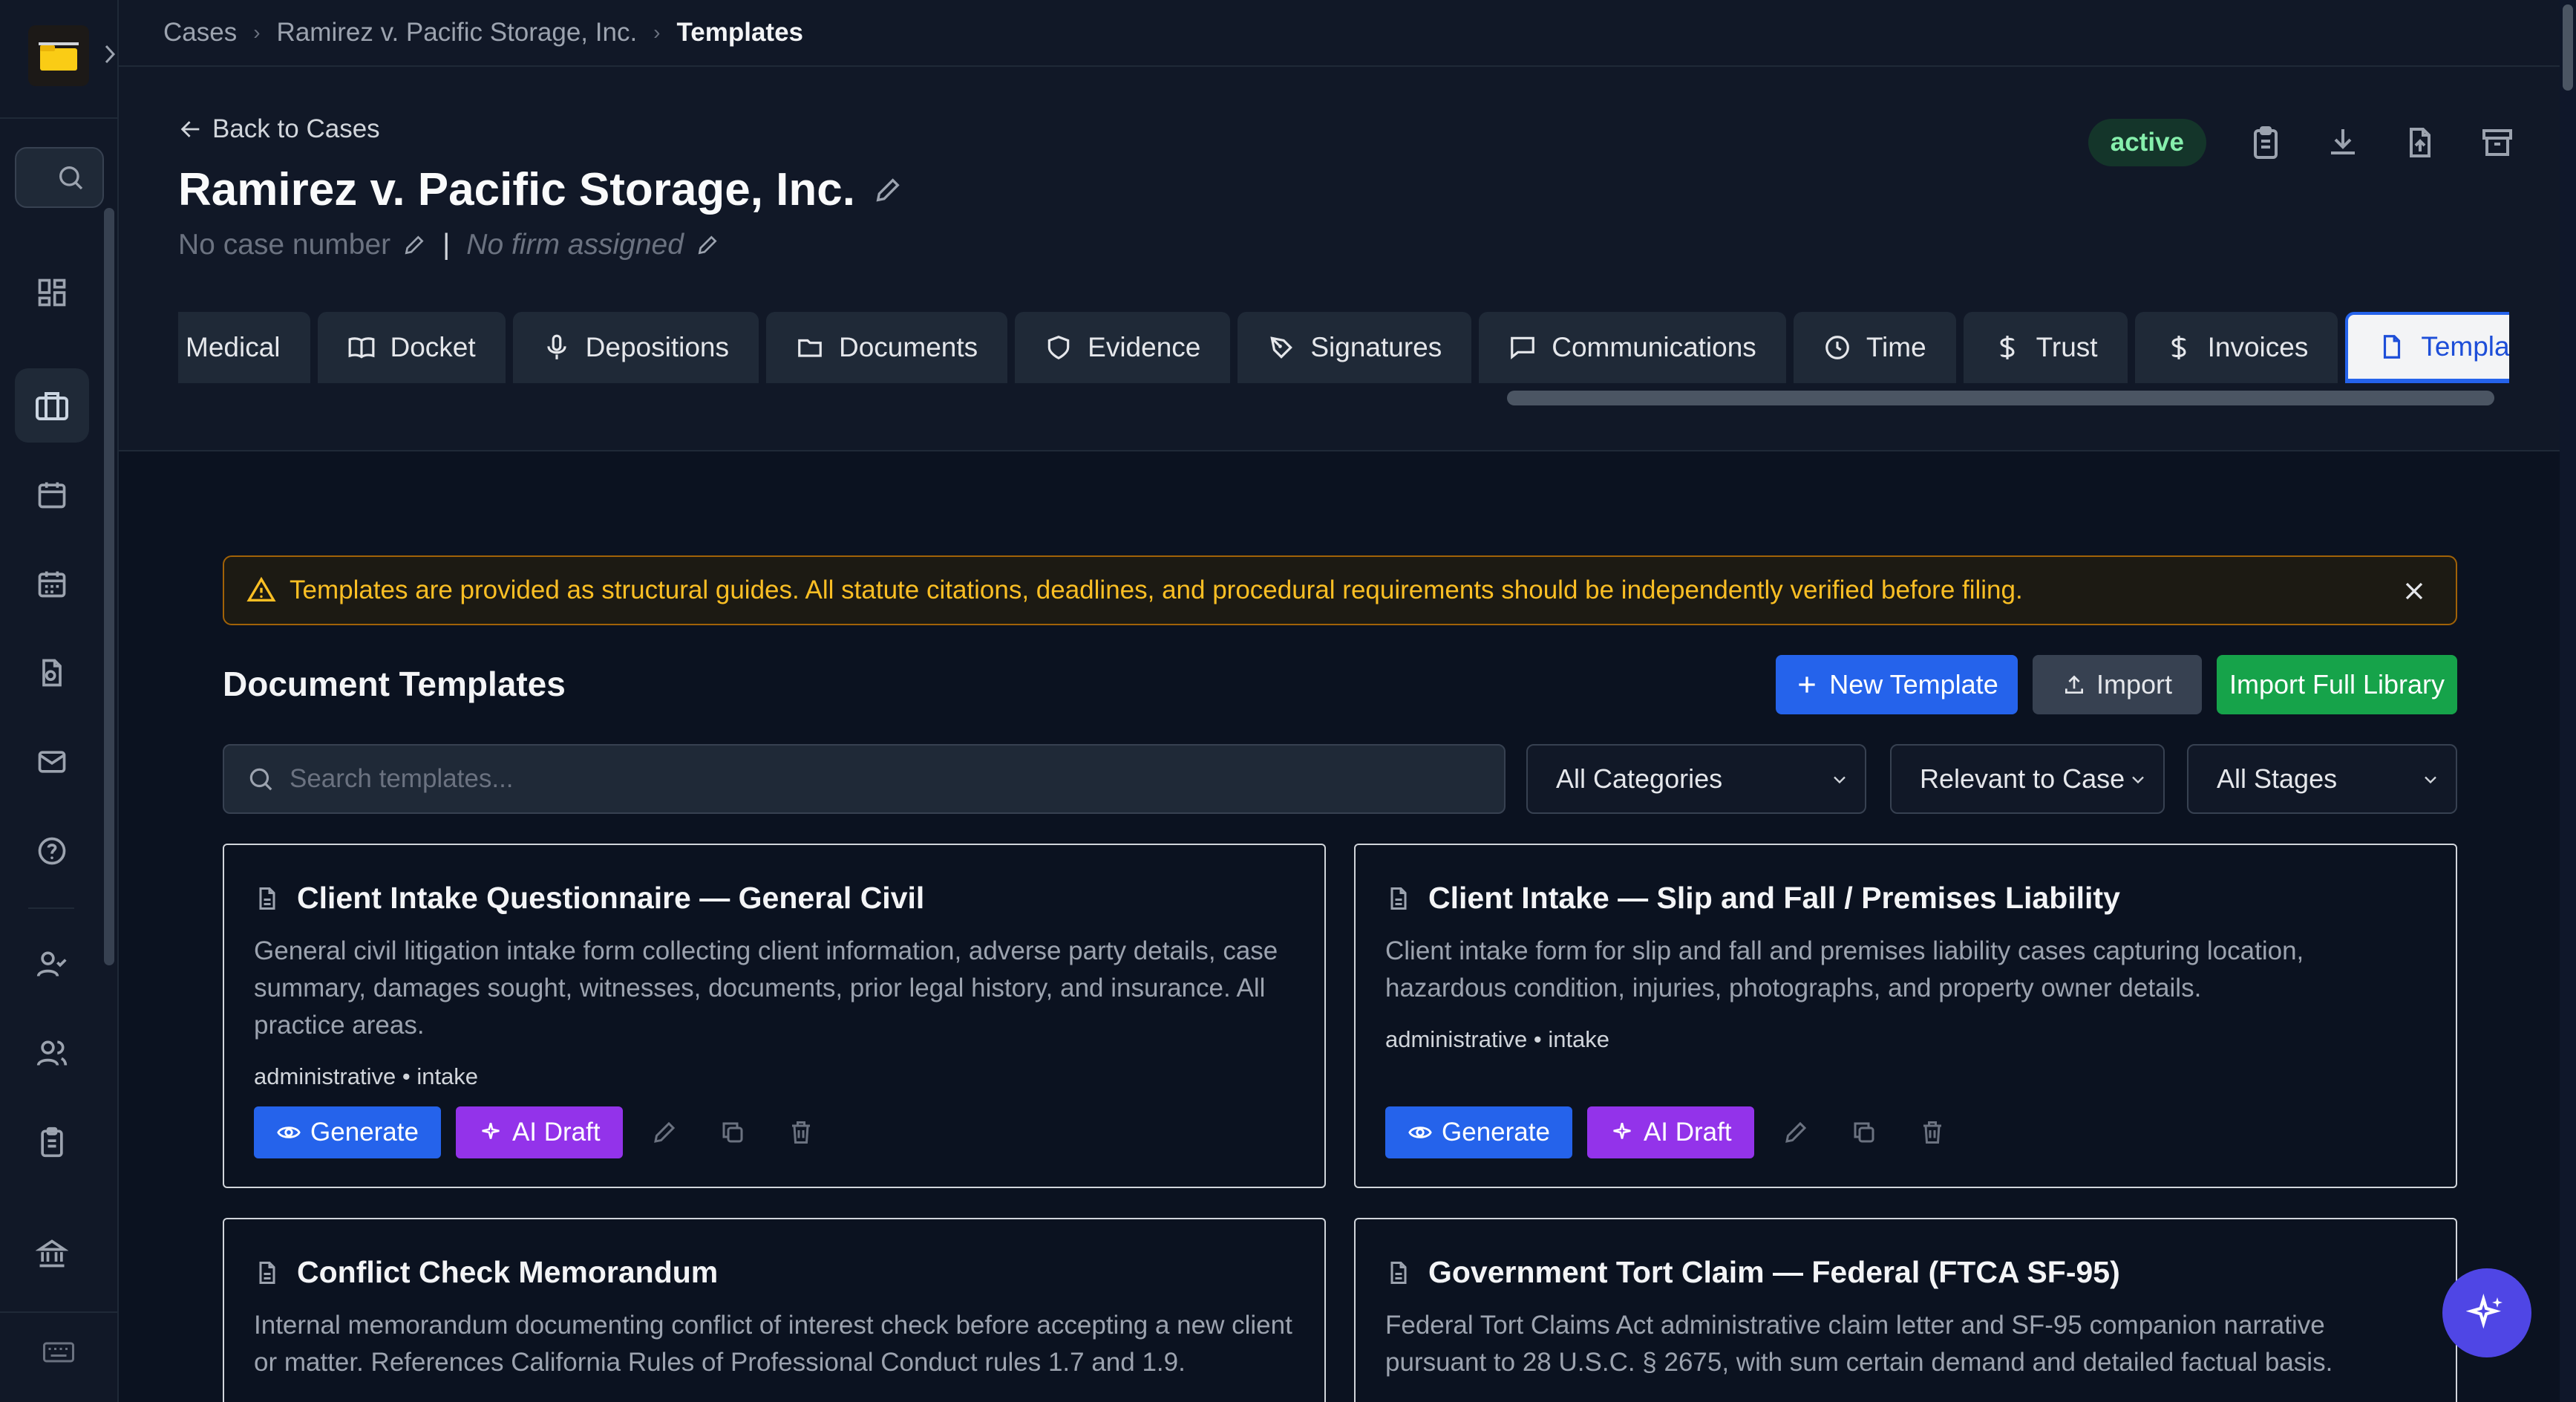 Image resolution: width=2576 pixels, height=1402 pixels. What do you see at coordinates (1399, 898) in the screenshot?
I see `file-text-icon` at bounding box center [1399, 898].